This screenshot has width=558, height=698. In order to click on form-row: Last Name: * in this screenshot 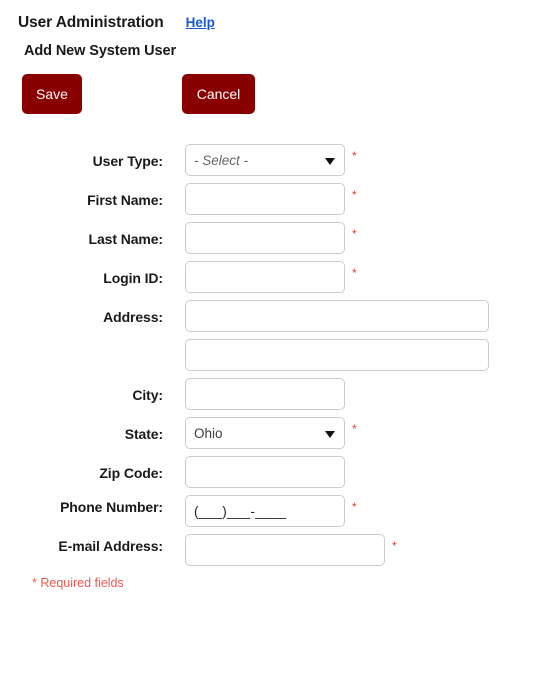, I will do `click(279, 238)`.